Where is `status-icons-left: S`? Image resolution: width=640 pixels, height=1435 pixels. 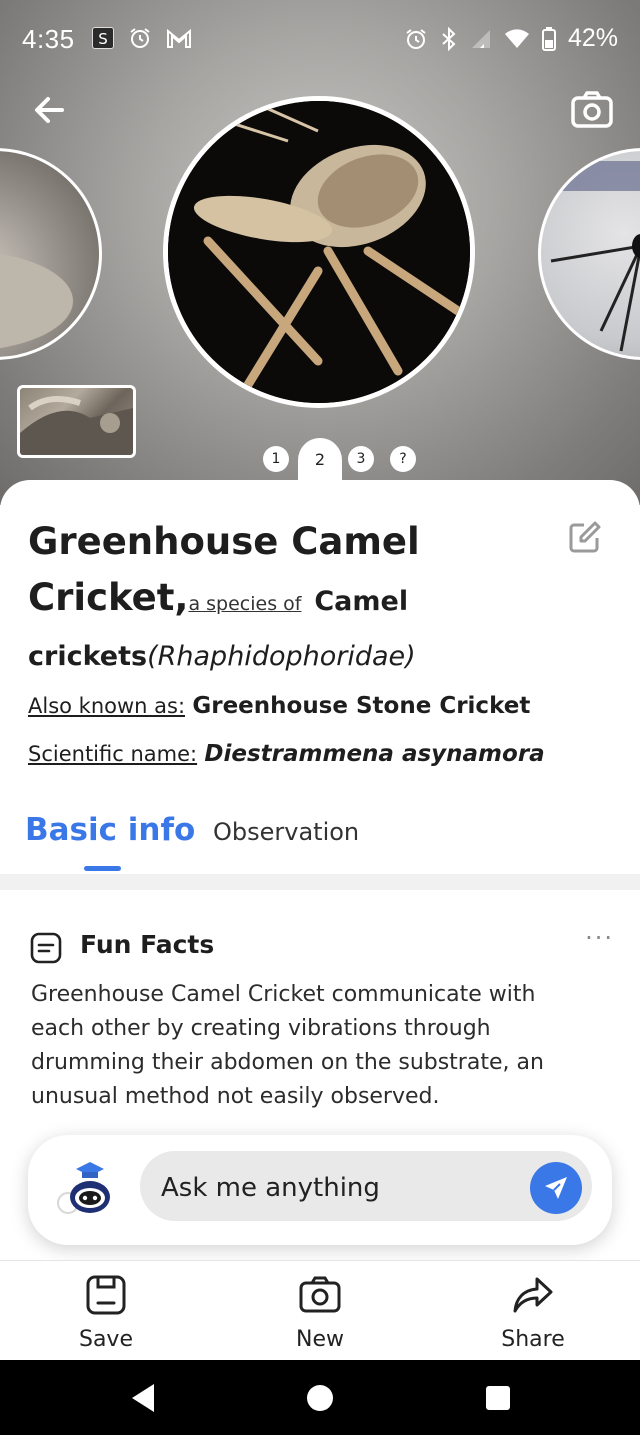
status-icons-left: S is located at coordinates (142, 38).